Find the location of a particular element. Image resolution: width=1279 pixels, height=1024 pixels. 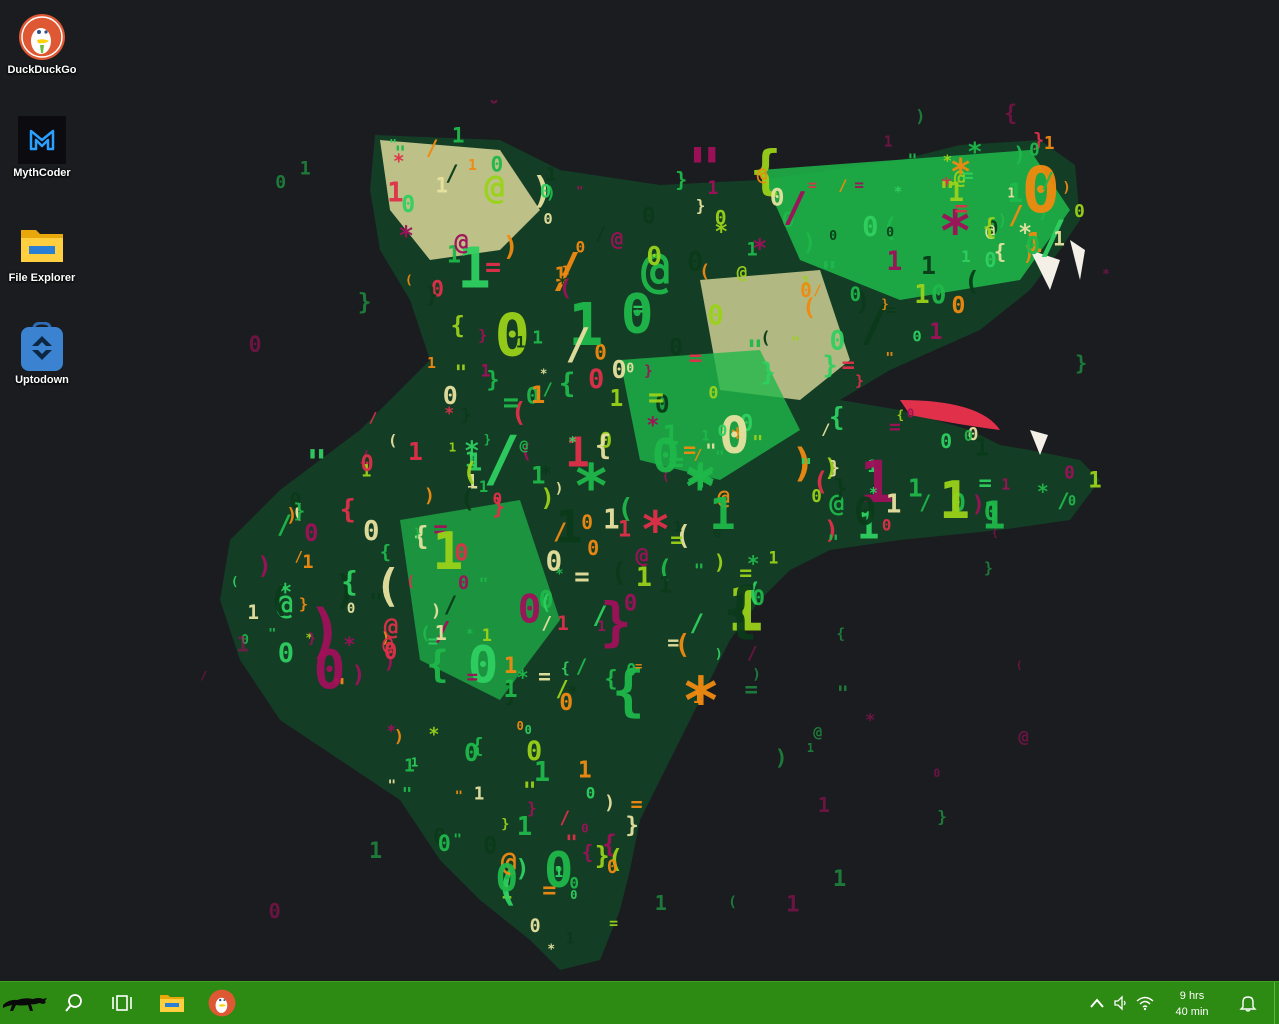

taskbar-file-explorer-button is located at coordinates (172, 1003).